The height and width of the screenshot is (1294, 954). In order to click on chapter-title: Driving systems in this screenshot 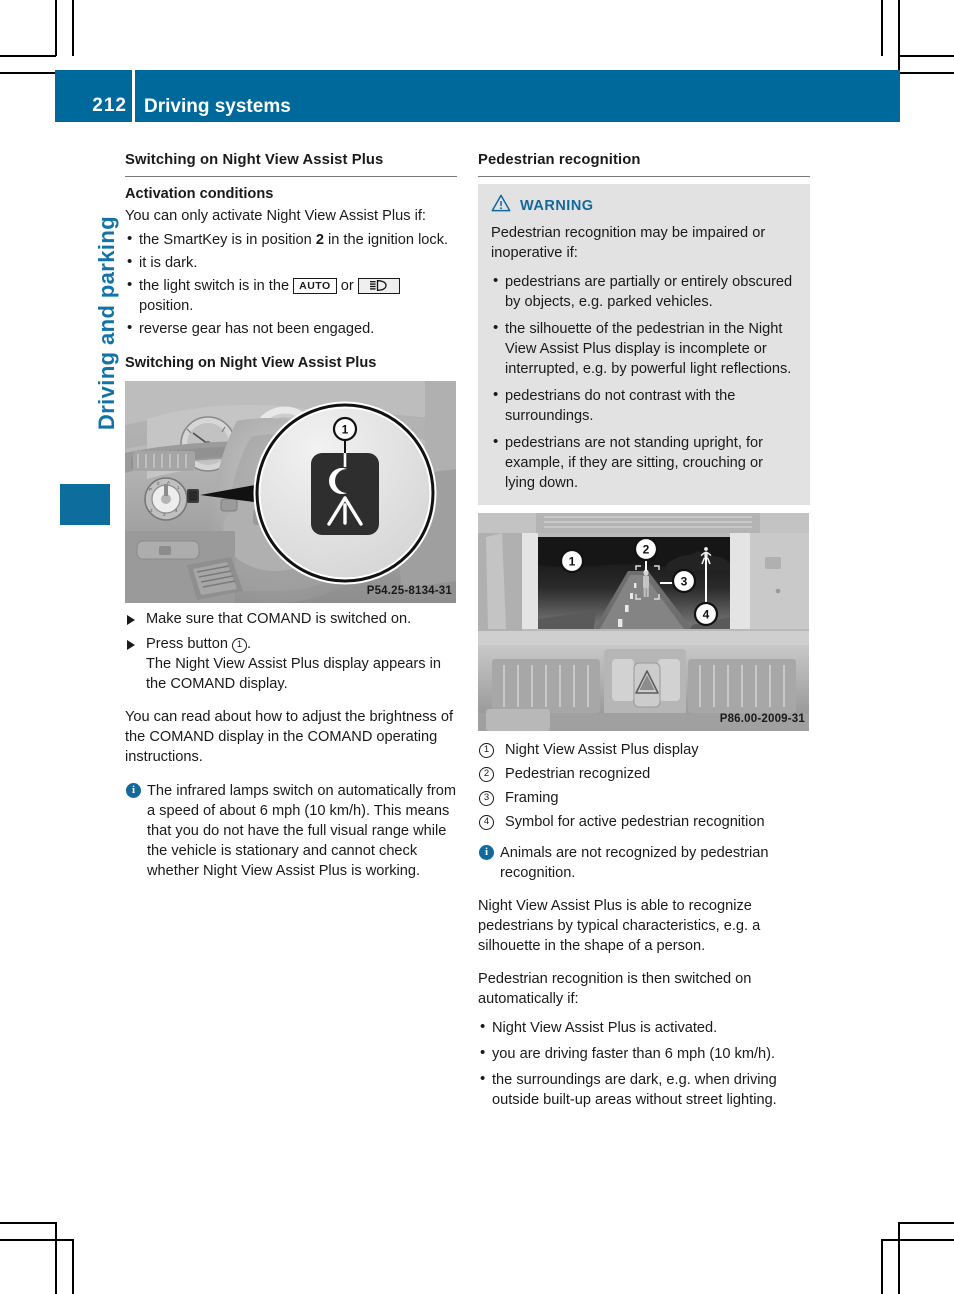, I will do `click(217, 106)`.